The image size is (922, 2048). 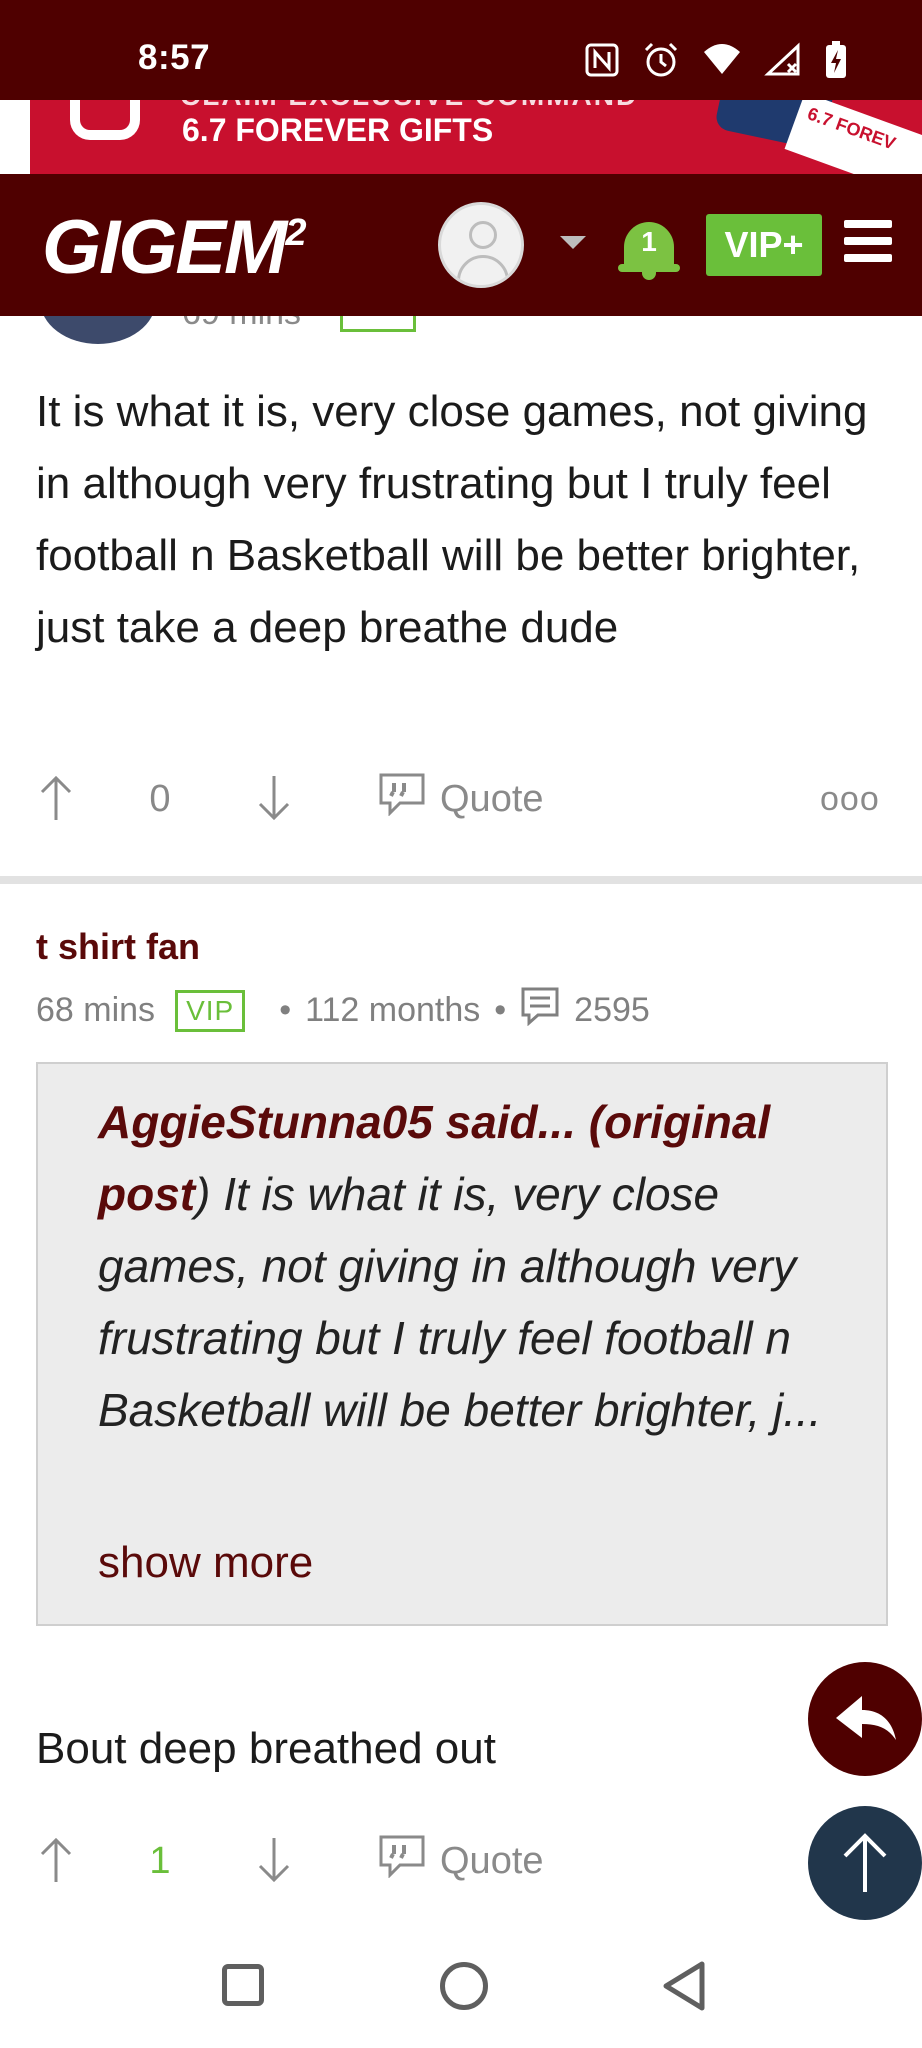 I want to click on logo-text: GIGEM, so click(x=164, y=247).